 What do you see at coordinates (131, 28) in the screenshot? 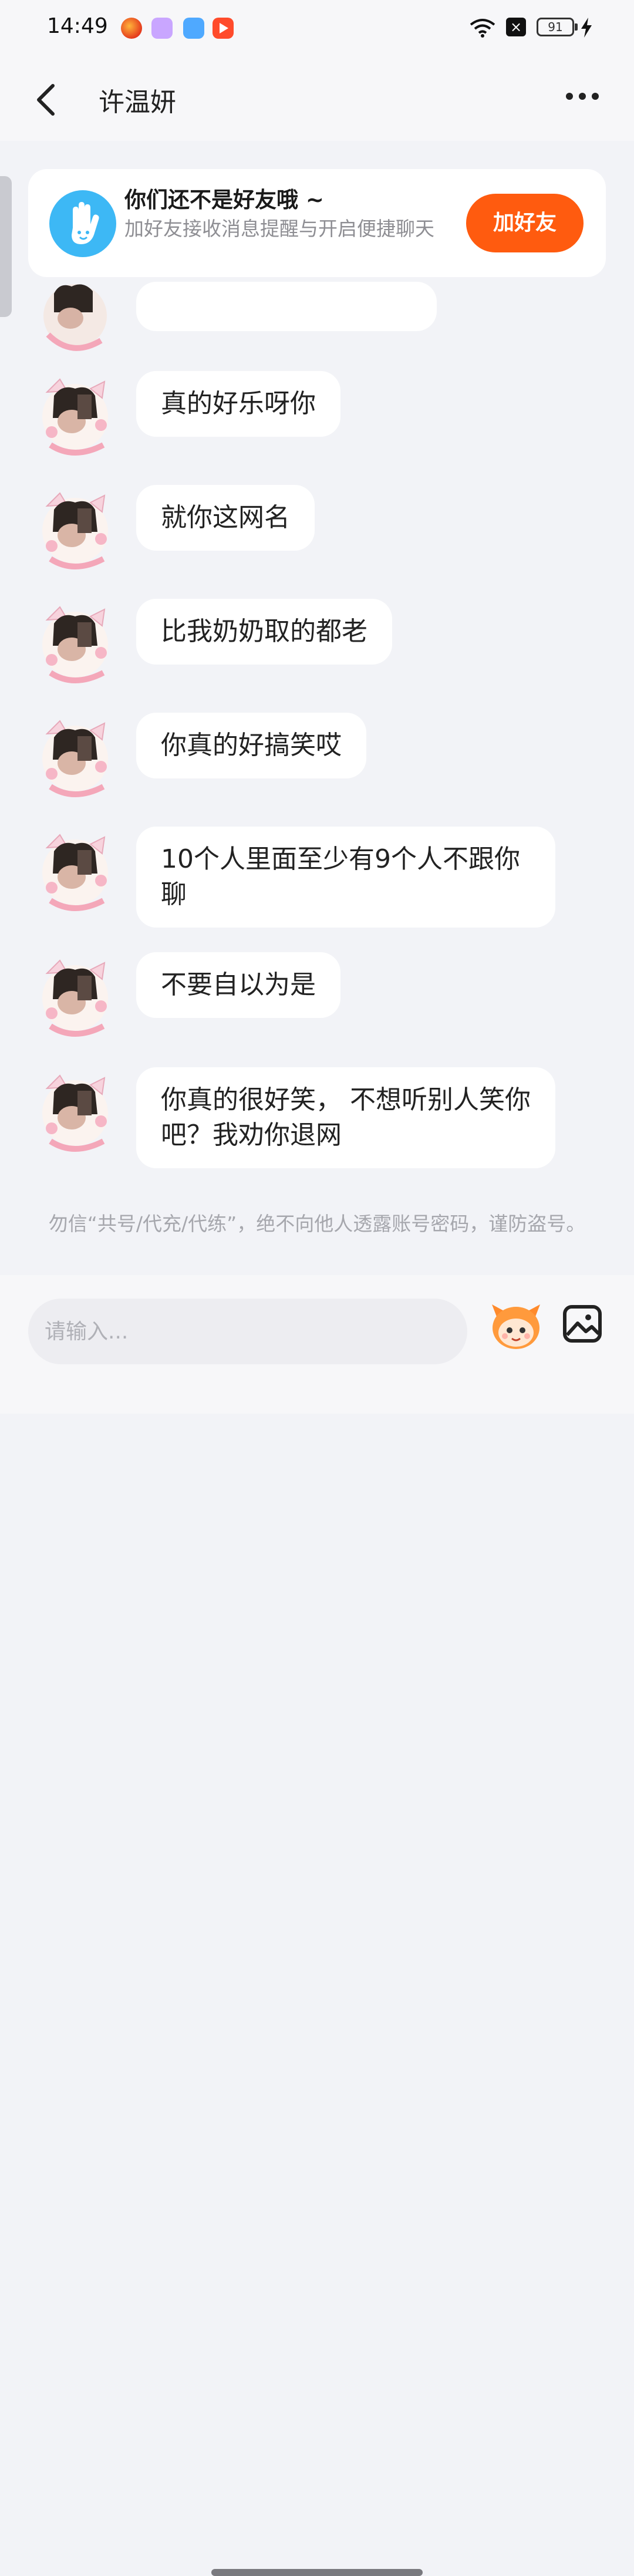
I see `weibo-app-icon` at bounding box center [131, 28].